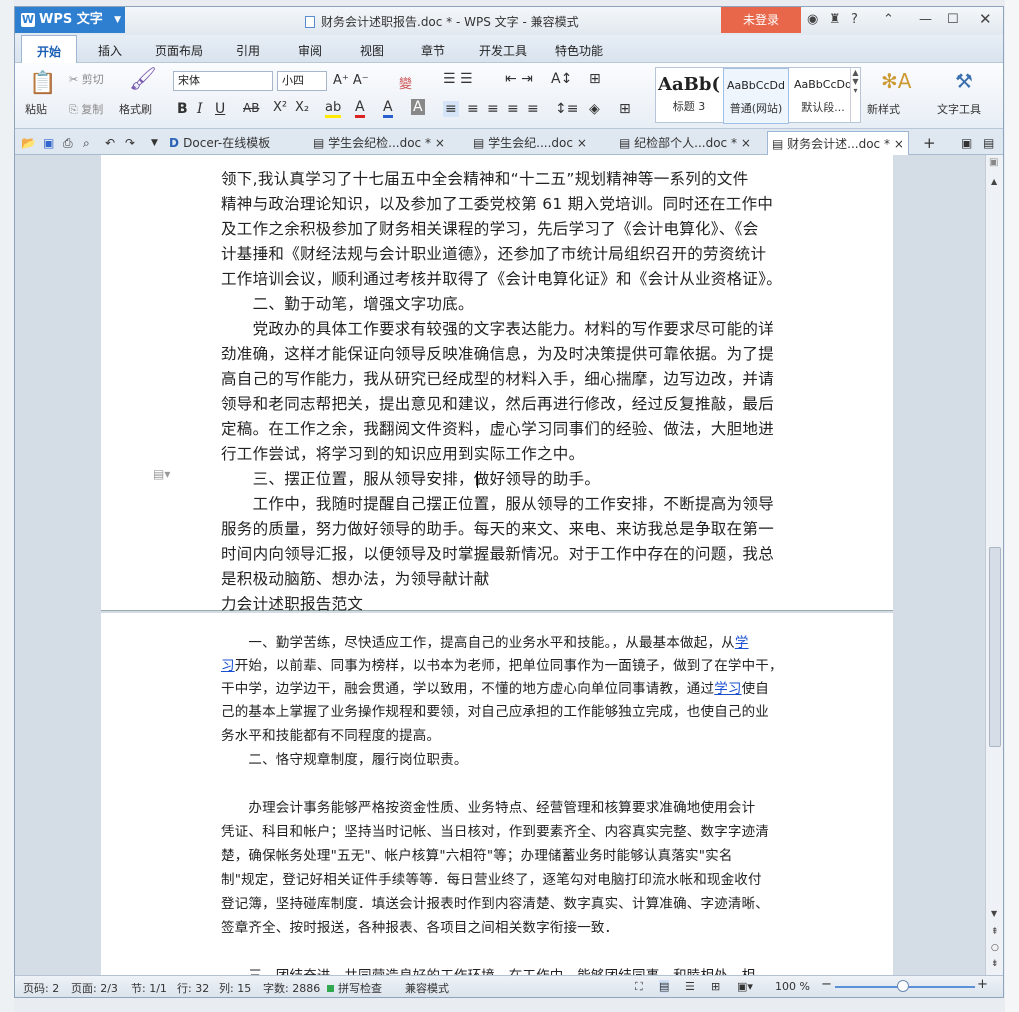  I want to click on bold-button: B, so click(182, 109).